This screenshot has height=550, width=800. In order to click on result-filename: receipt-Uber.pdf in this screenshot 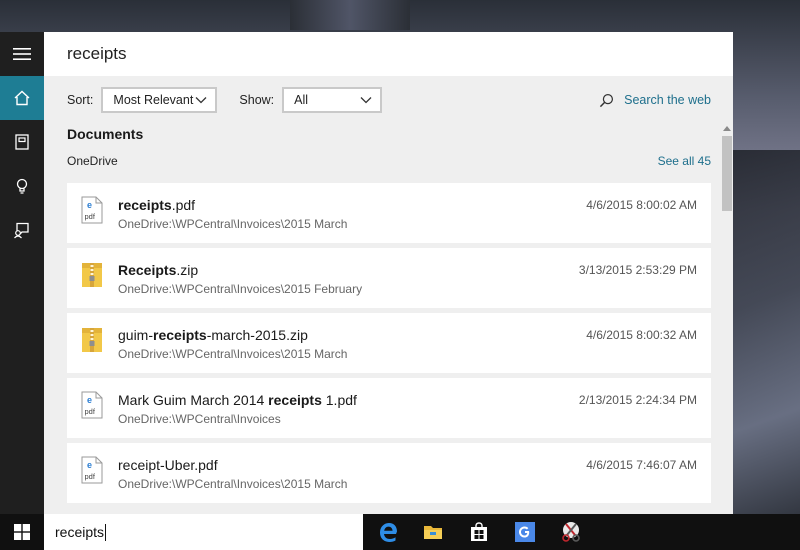, I will do `click(168, 465)`.